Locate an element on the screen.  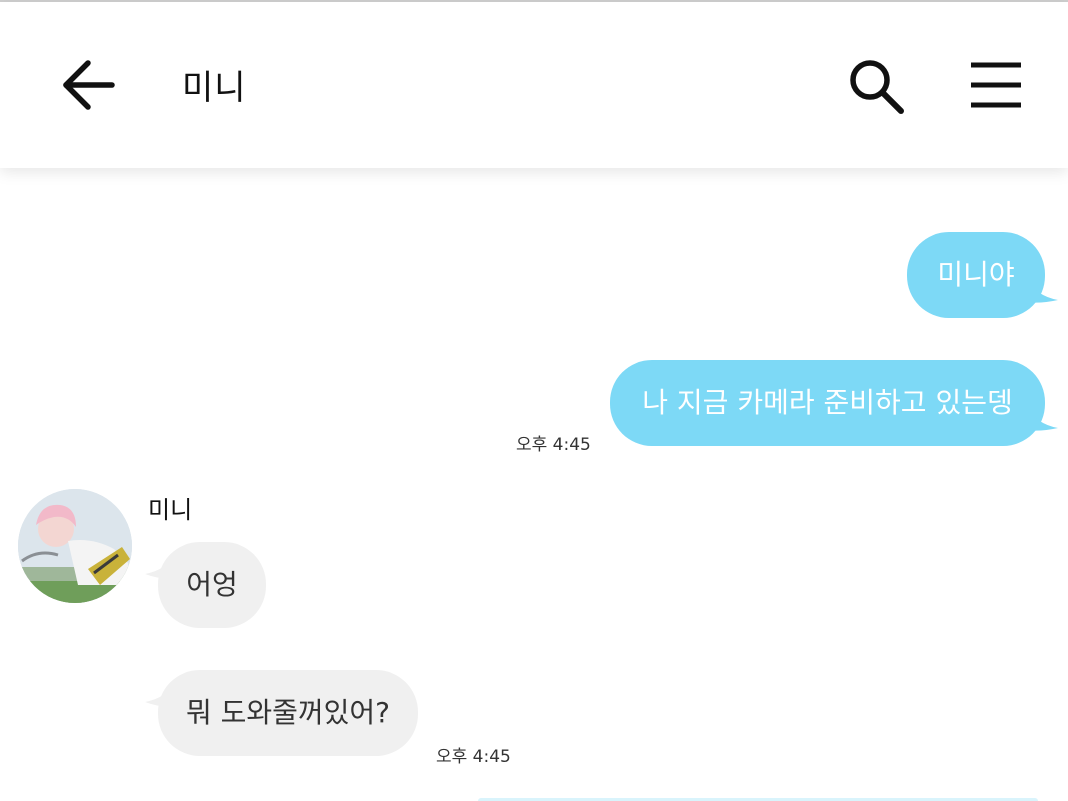
chat-title: 미니 is located at coordinates (214, 88).